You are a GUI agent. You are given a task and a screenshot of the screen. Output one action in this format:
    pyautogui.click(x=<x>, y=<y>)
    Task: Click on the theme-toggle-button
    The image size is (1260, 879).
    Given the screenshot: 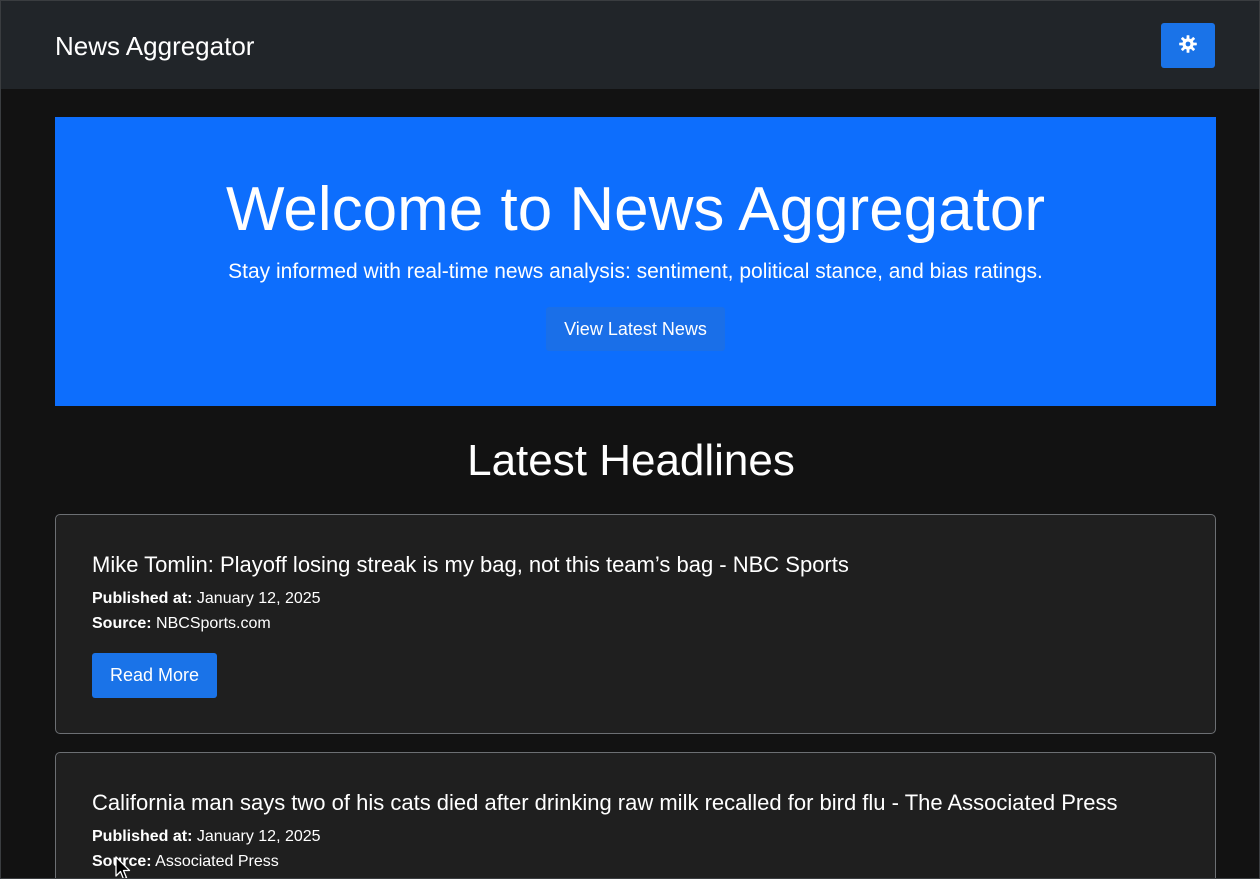 What is the action you would take?
    pyautogui.click(x=1188, y=45)
    